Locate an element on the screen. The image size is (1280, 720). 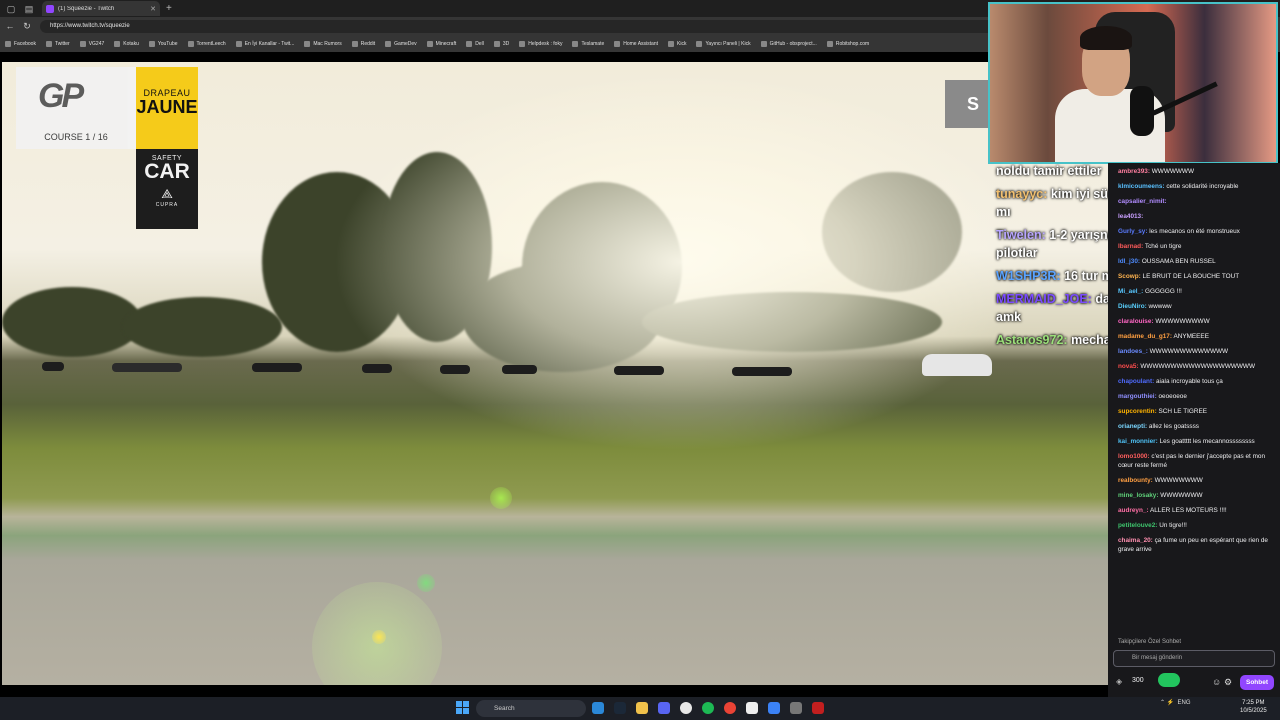
close-tab-icon: ✕ is located at coordinates (153, 9).